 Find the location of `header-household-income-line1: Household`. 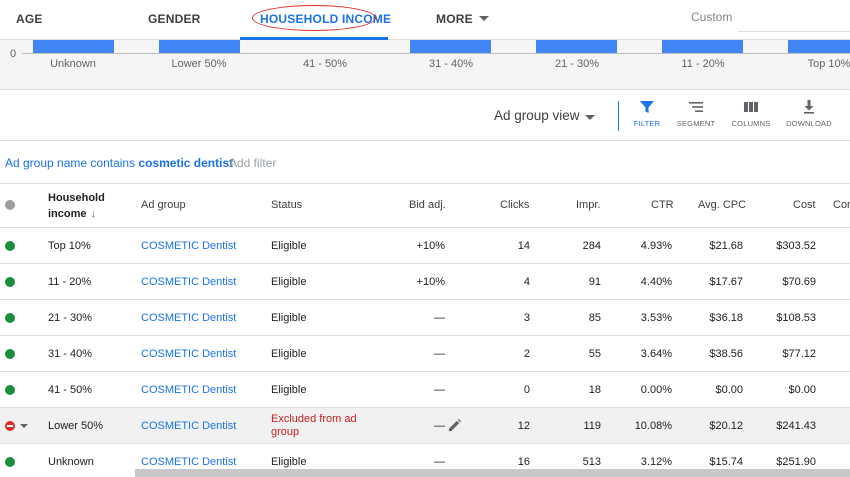

header-household-income-line1: Household is located at coordinates (76, 198).